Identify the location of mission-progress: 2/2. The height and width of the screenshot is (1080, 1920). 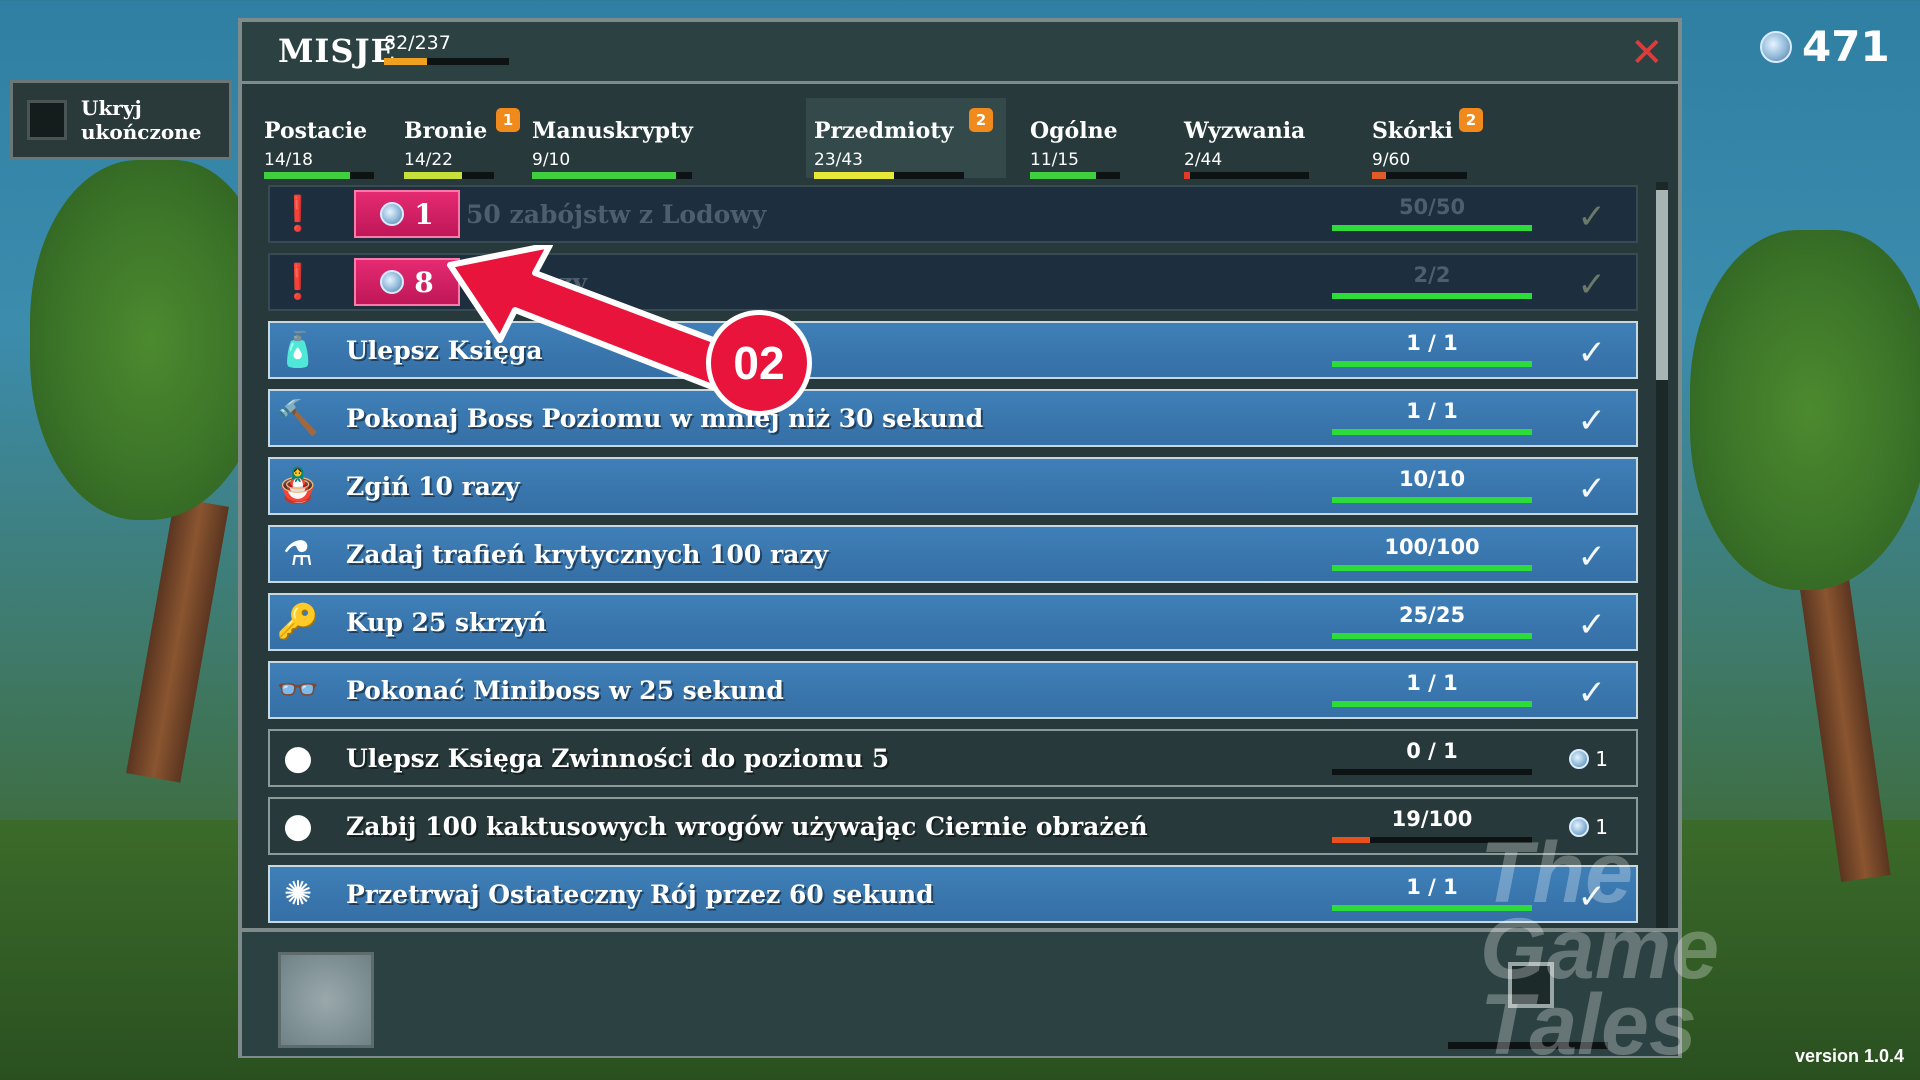
(1432, 281).